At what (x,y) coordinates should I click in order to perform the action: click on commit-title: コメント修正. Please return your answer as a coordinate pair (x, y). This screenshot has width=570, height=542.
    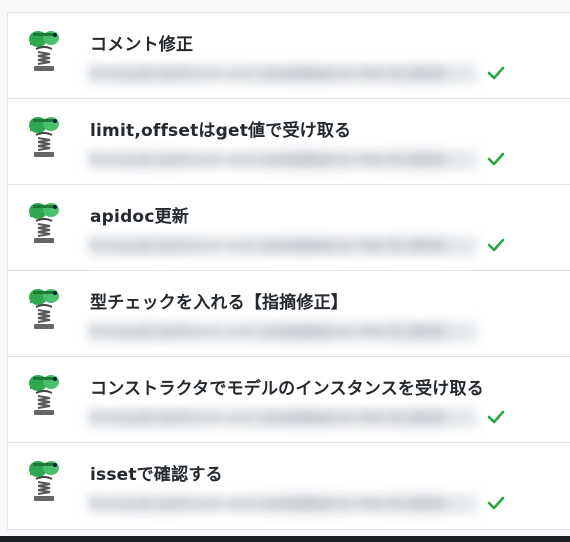
    Looking at the image, I should click on (141, 42).